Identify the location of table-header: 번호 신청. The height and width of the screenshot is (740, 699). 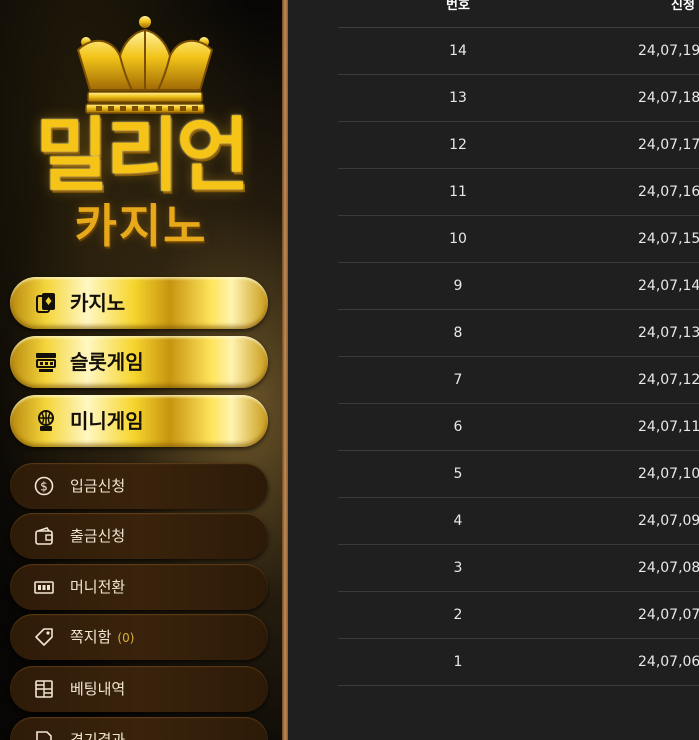
(518, 14).